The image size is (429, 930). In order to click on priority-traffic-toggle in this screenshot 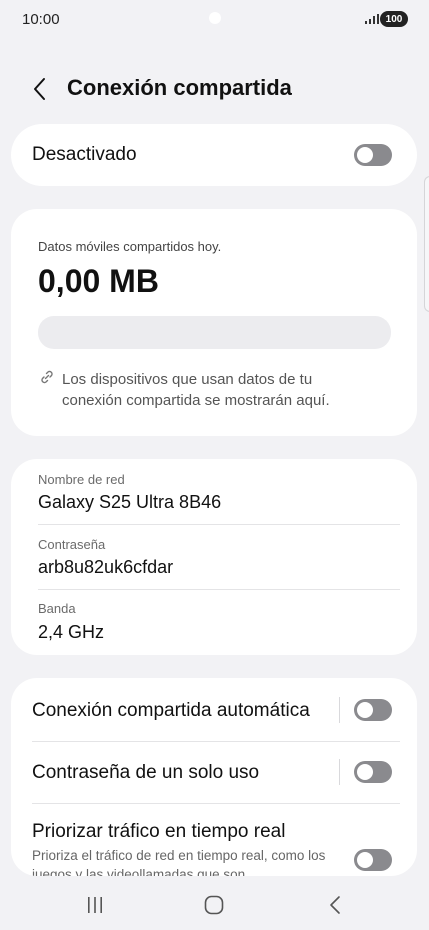, I will do `click(373, 860)`.